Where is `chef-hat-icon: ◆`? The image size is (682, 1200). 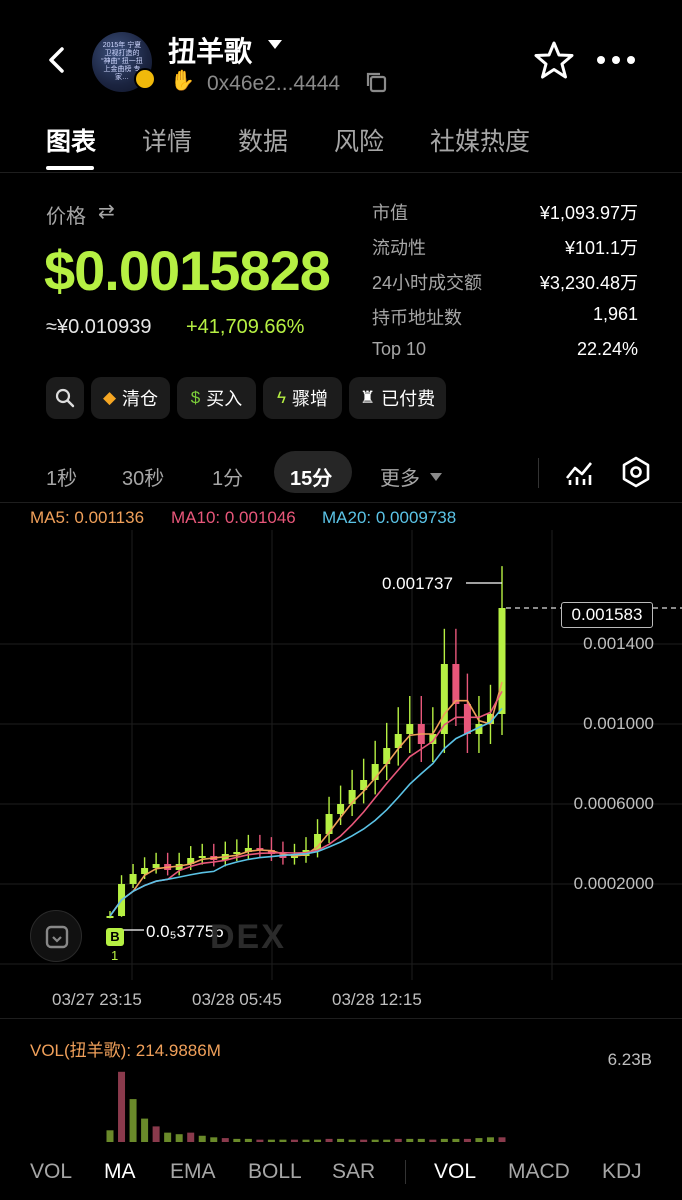
chef-hat-icon: ◆ is located at coordinates (109, 397).